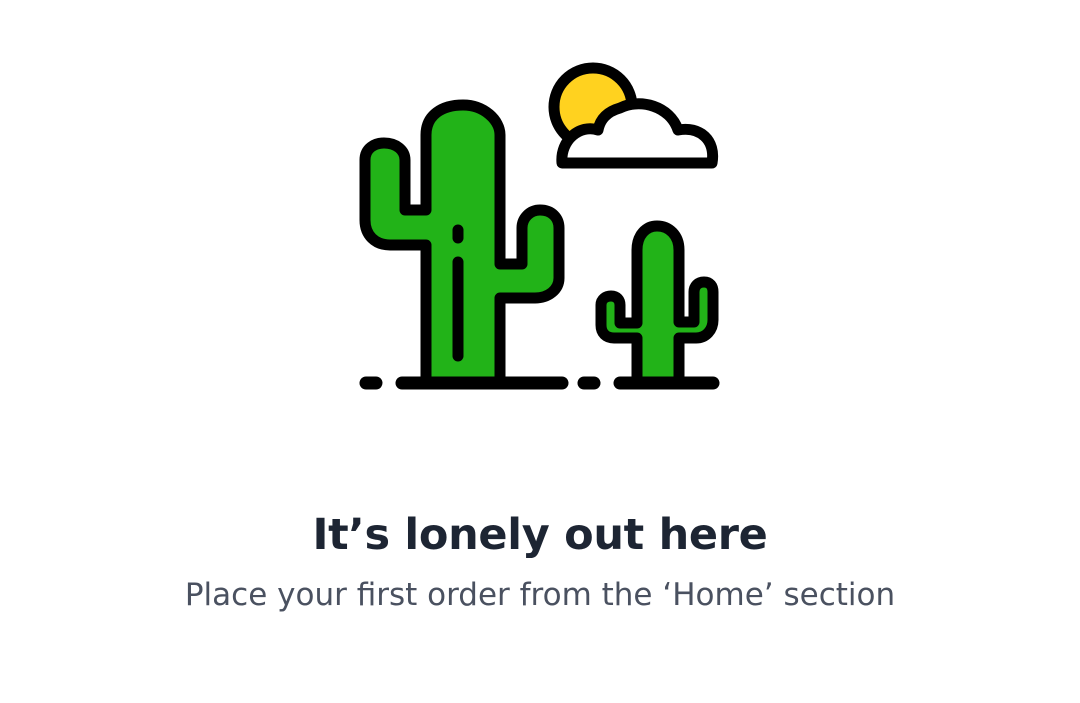 This screenshot has height=703, width=1080. I want to click on empty-state-title: It’s lonely out here, so click(540, 535).